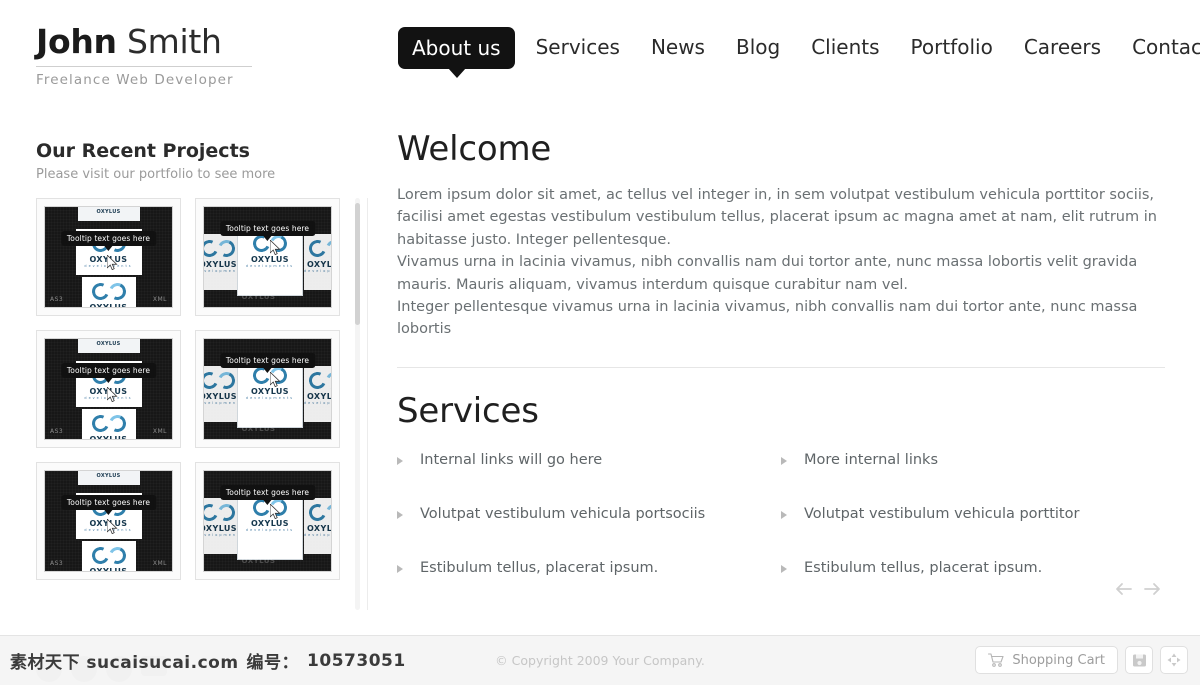 The image size is (1200, 685). What do you see at coordinates (357, 404) in the screenshot?
I see `sidebar-scrollbar` at bounding box center [357, 404].